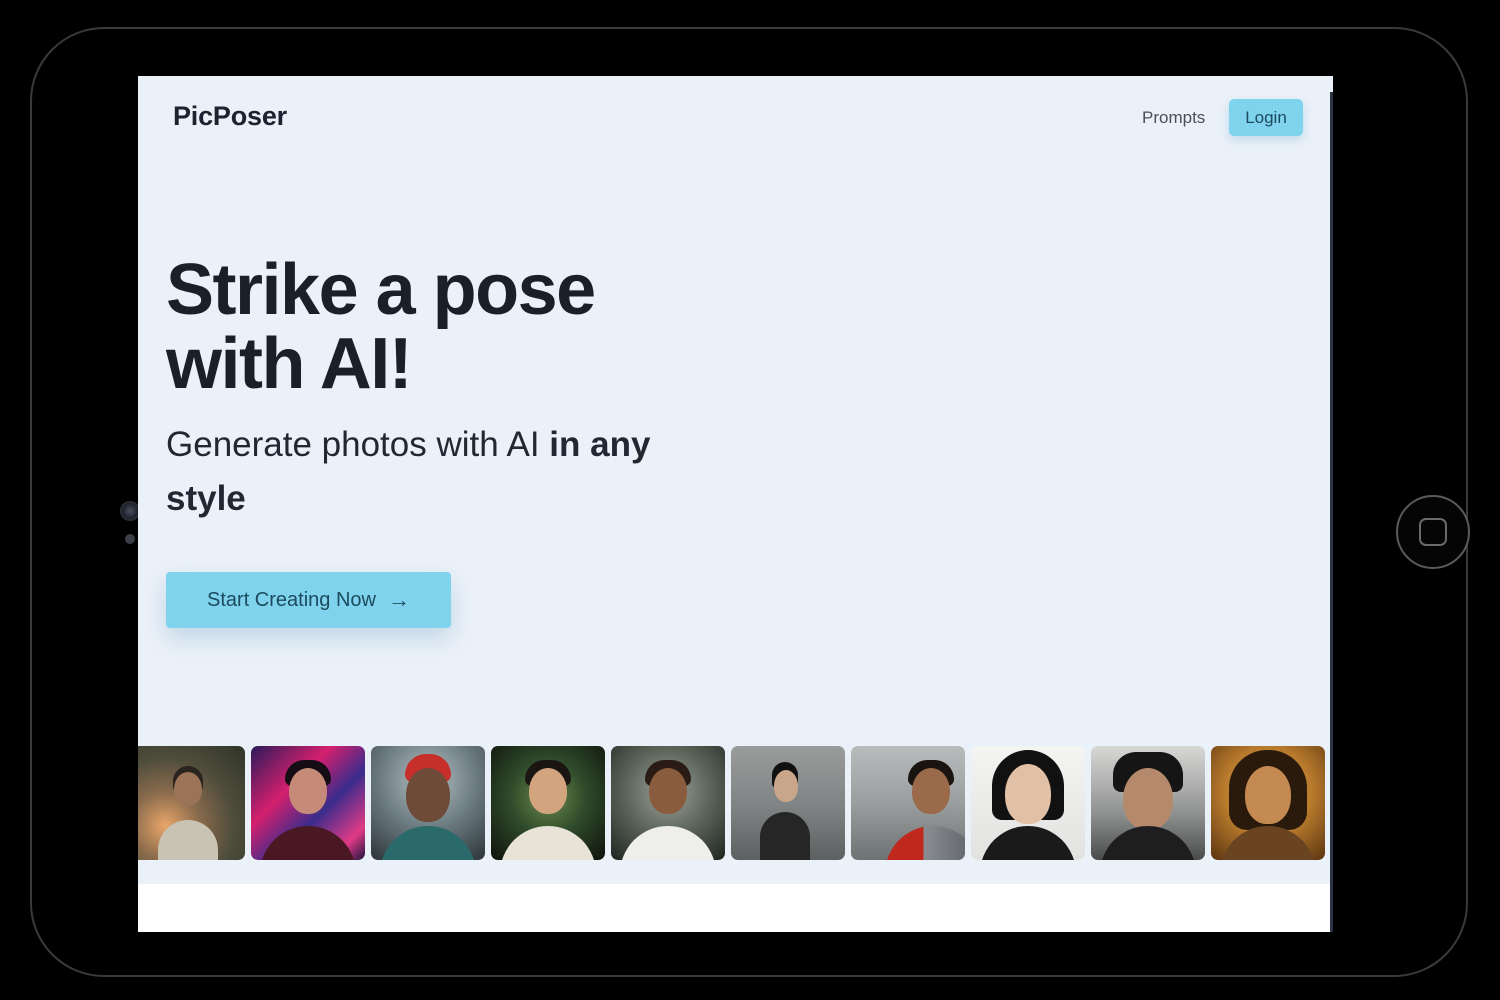 Image resolution: width=1500 pixels, height=1000 pixels. I want to click on start-creating-button: Start Creating Now →, so click(308, 600).